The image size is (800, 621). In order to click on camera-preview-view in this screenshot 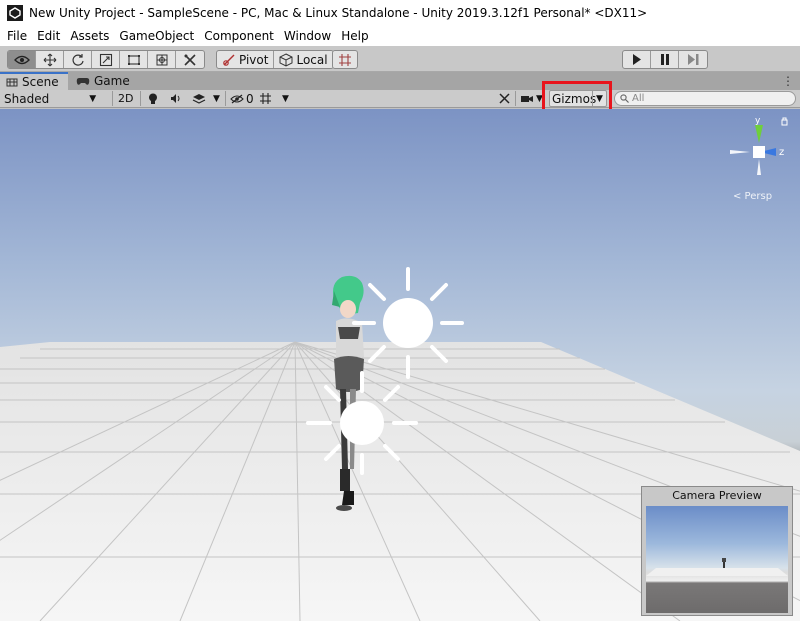, I will do `click(717, 559)`.